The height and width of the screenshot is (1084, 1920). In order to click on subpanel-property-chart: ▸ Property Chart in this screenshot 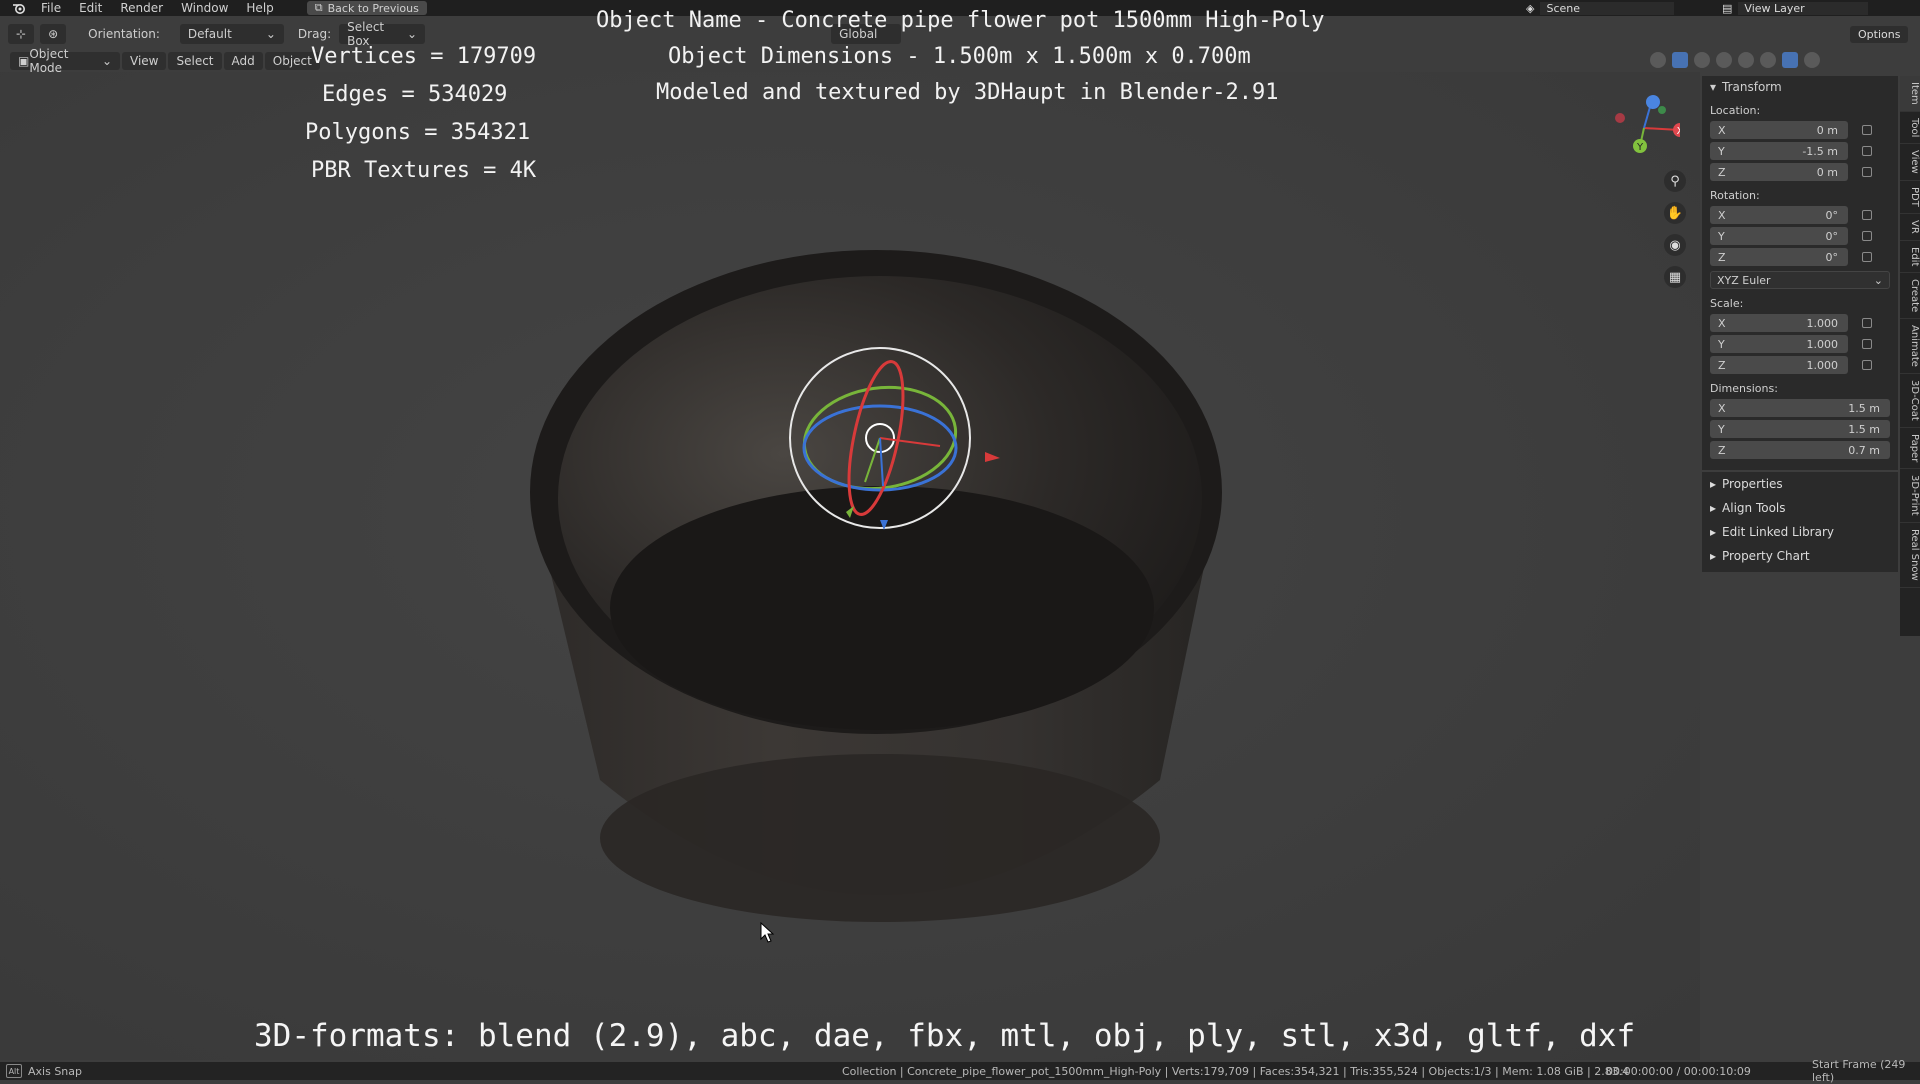, I will do `click(1800, 556)`.